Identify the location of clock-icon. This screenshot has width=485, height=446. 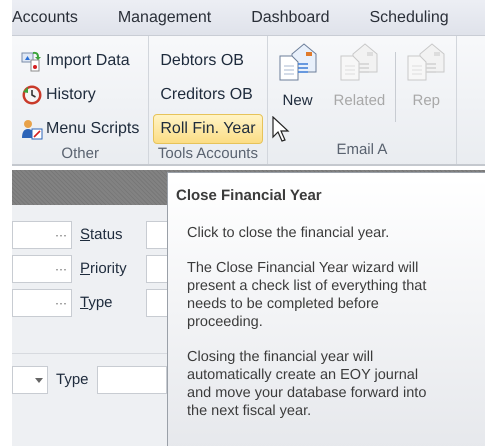
(32, 95).